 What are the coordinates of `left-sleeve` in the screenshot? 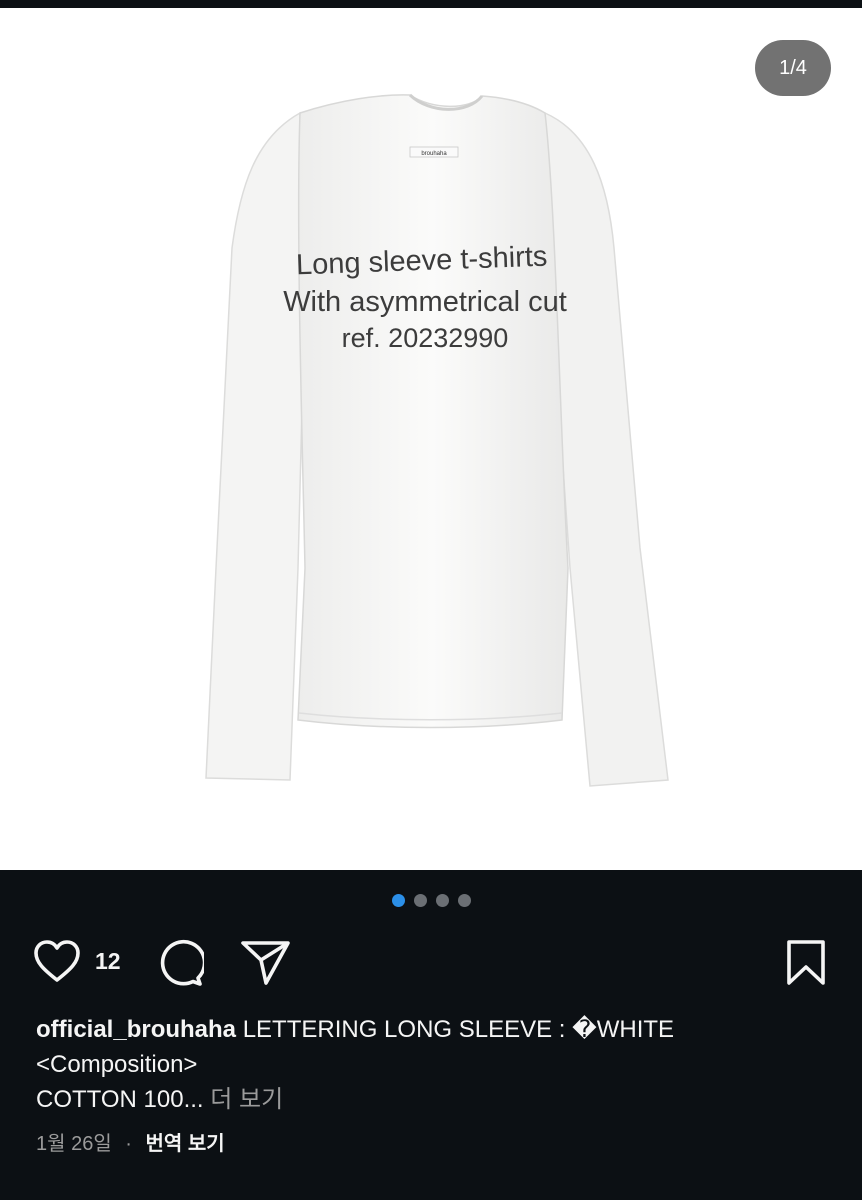 It's located at (255, 446).